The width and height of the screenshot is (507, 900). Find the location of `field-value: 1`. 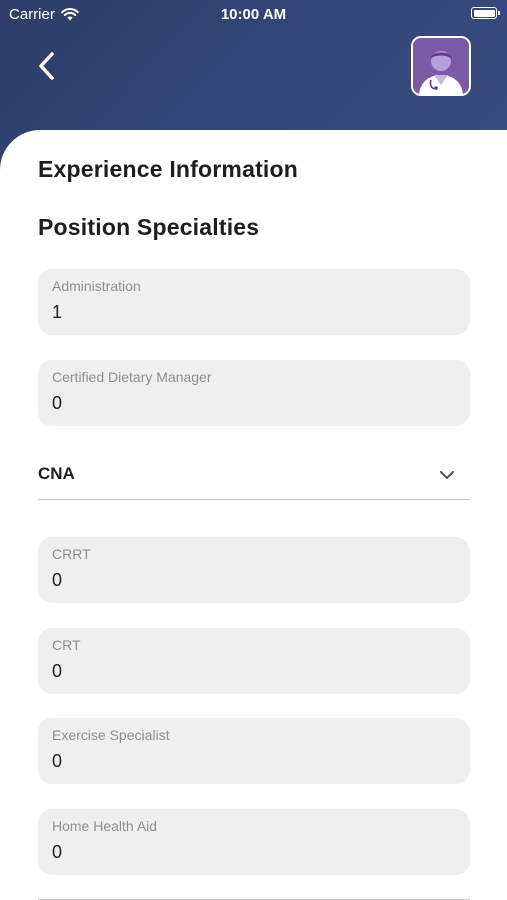

field-value: 1 is located at coordinates (254, 312).